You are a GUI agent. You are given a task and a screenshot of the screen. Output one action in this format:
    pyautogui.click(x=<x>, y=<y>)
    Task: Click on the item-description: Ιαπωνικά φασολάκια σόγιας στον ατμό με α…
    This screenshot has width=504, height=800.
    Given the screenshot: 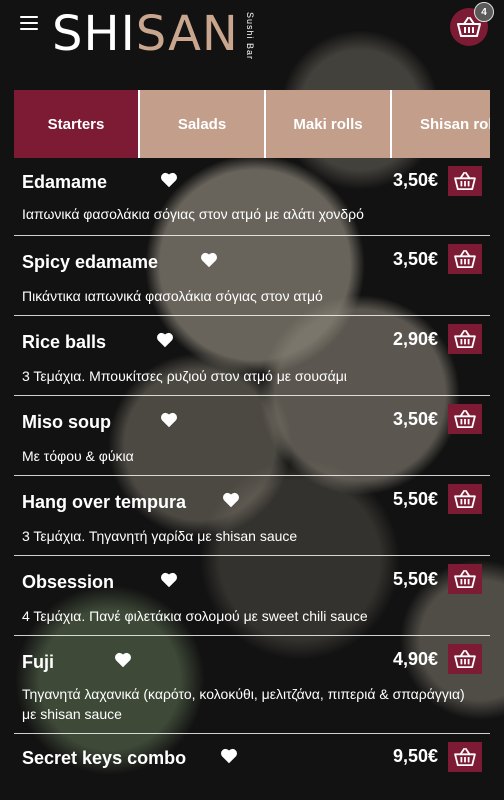 What is the action you would take?
    pyautogui.click(x=193, y=214)
    